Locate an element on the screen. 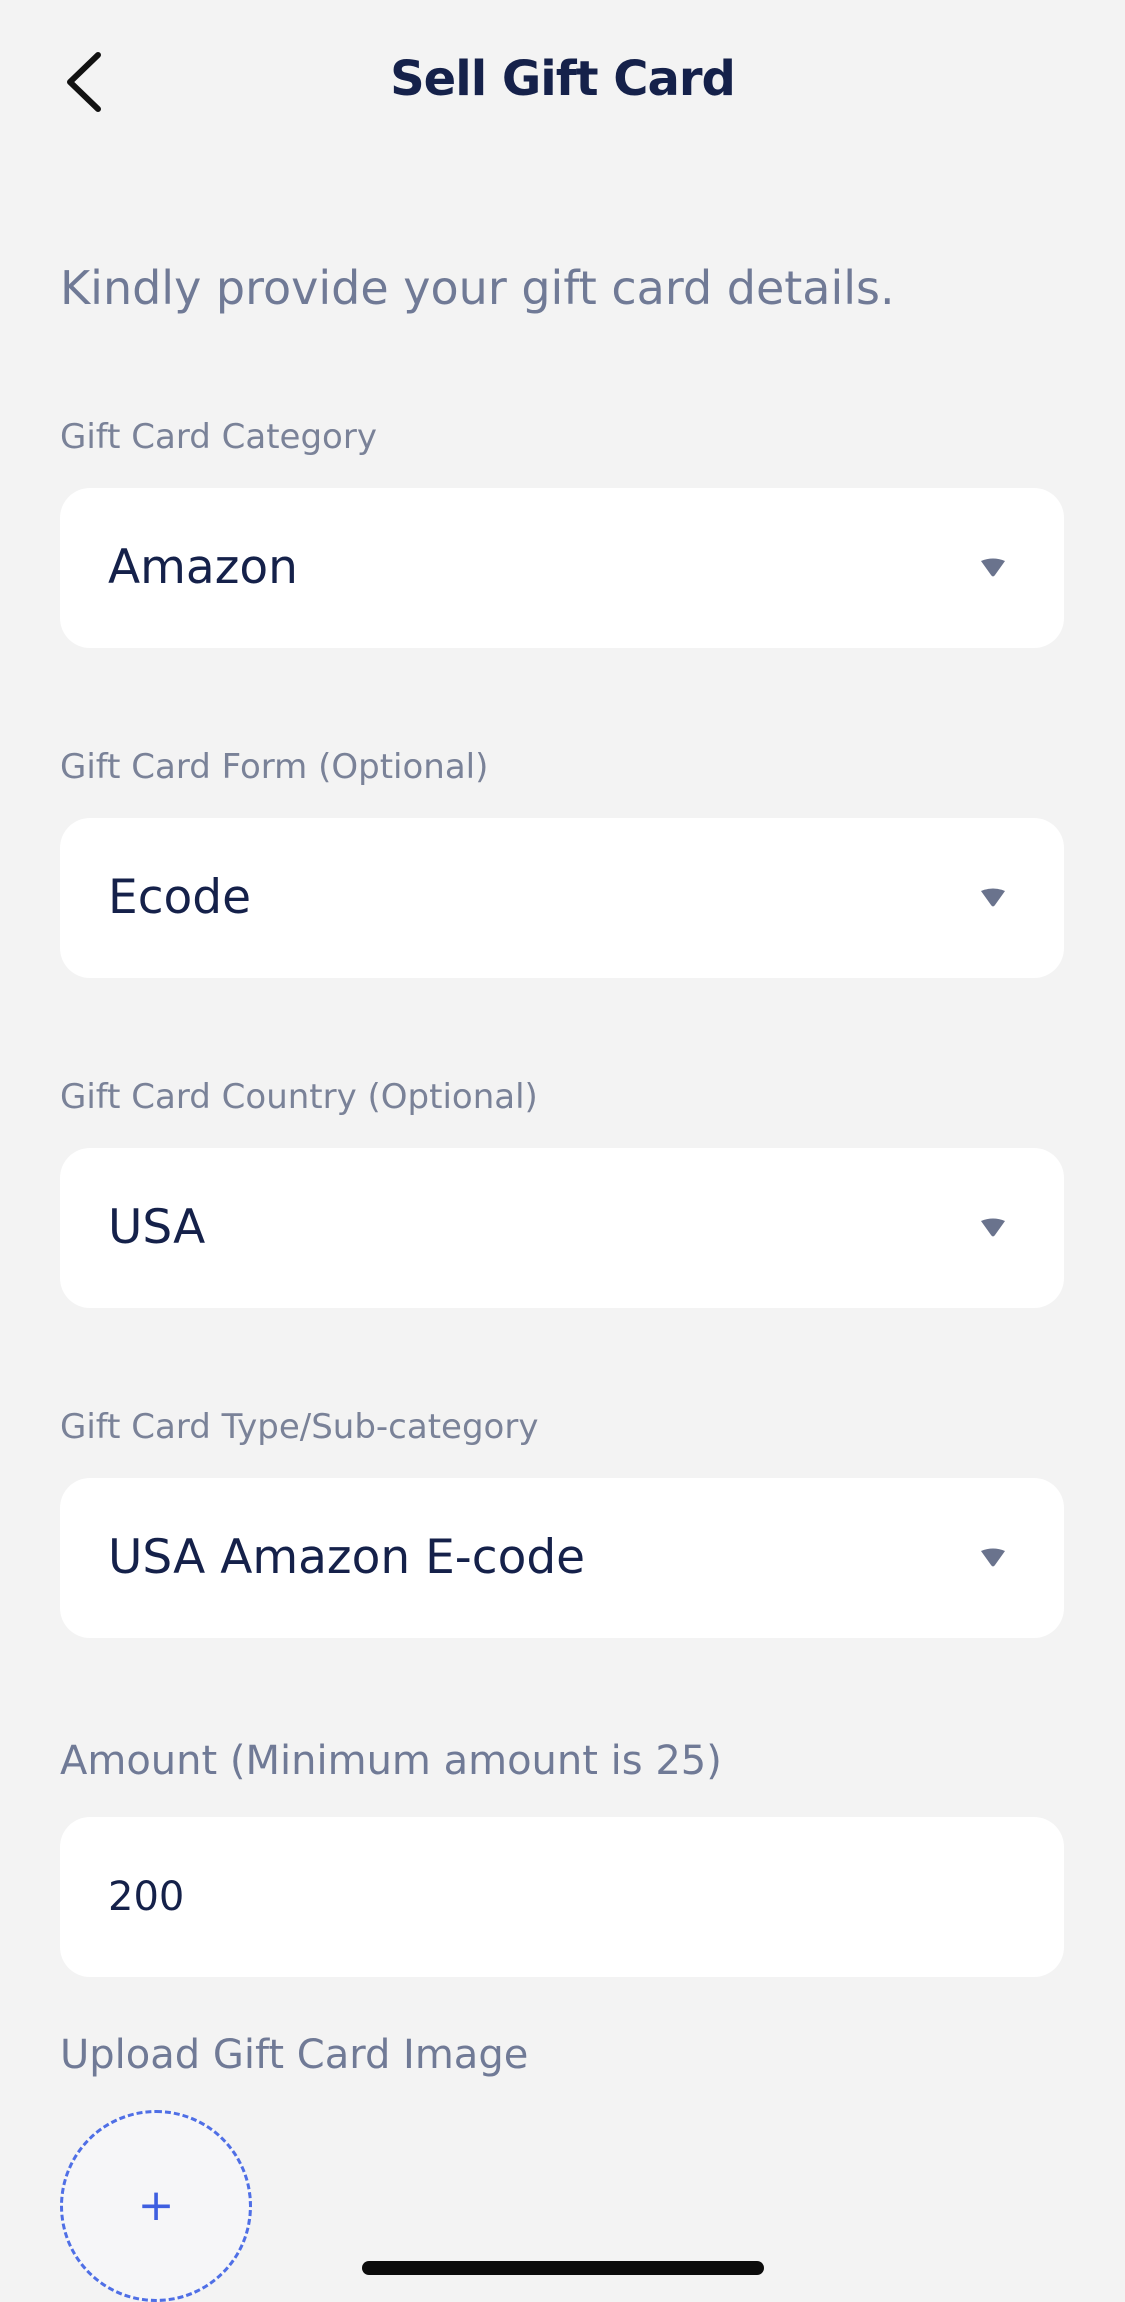 The image size is (1125, 2302). form-value: Ecode is located at coordinates (180, 897).